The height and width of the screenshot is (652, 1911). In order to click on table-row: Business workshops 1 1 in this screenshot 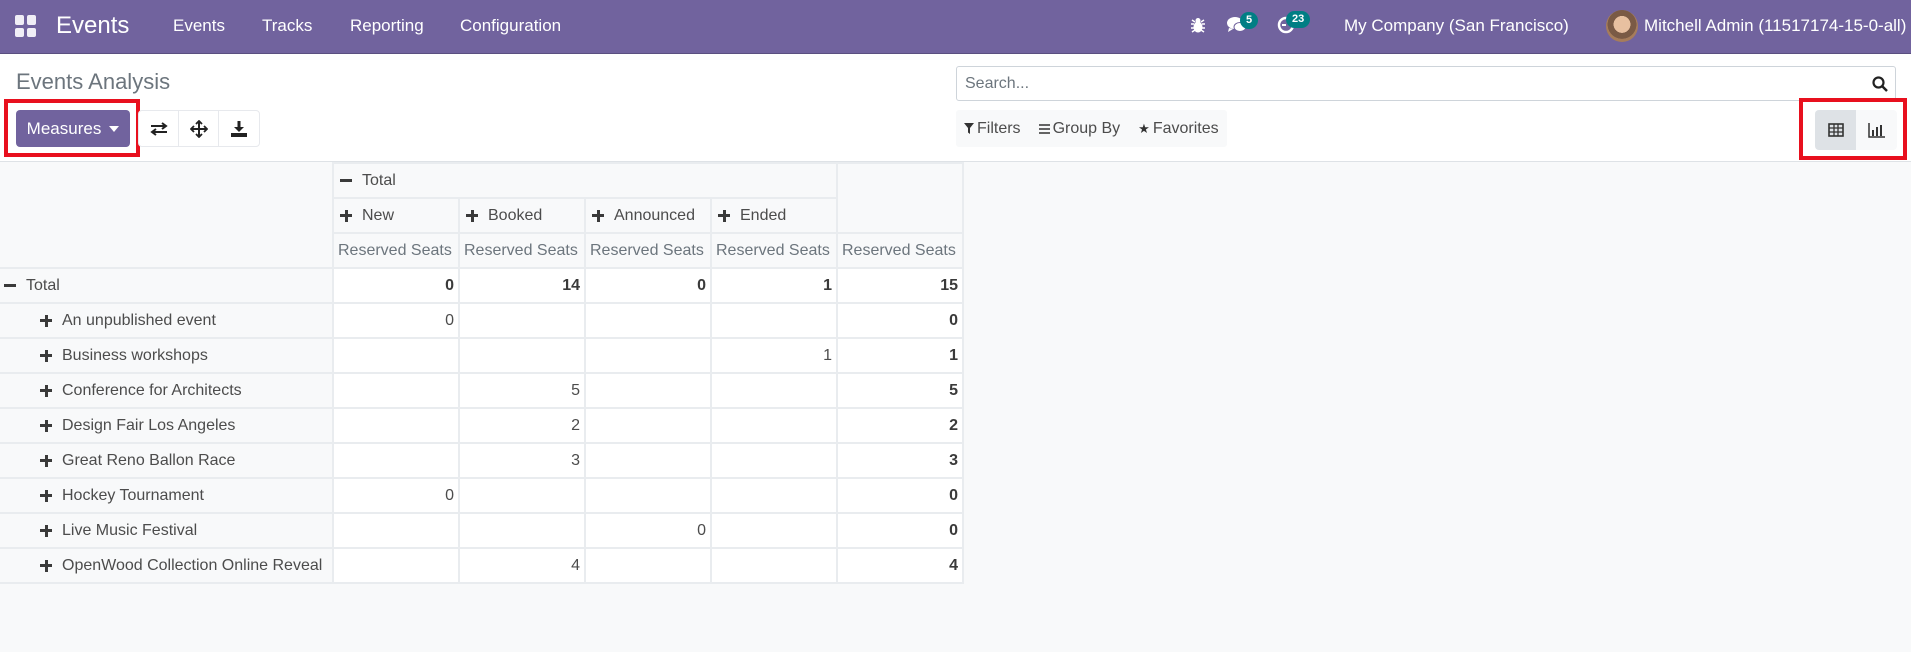, I will do `click(482, 355)`.